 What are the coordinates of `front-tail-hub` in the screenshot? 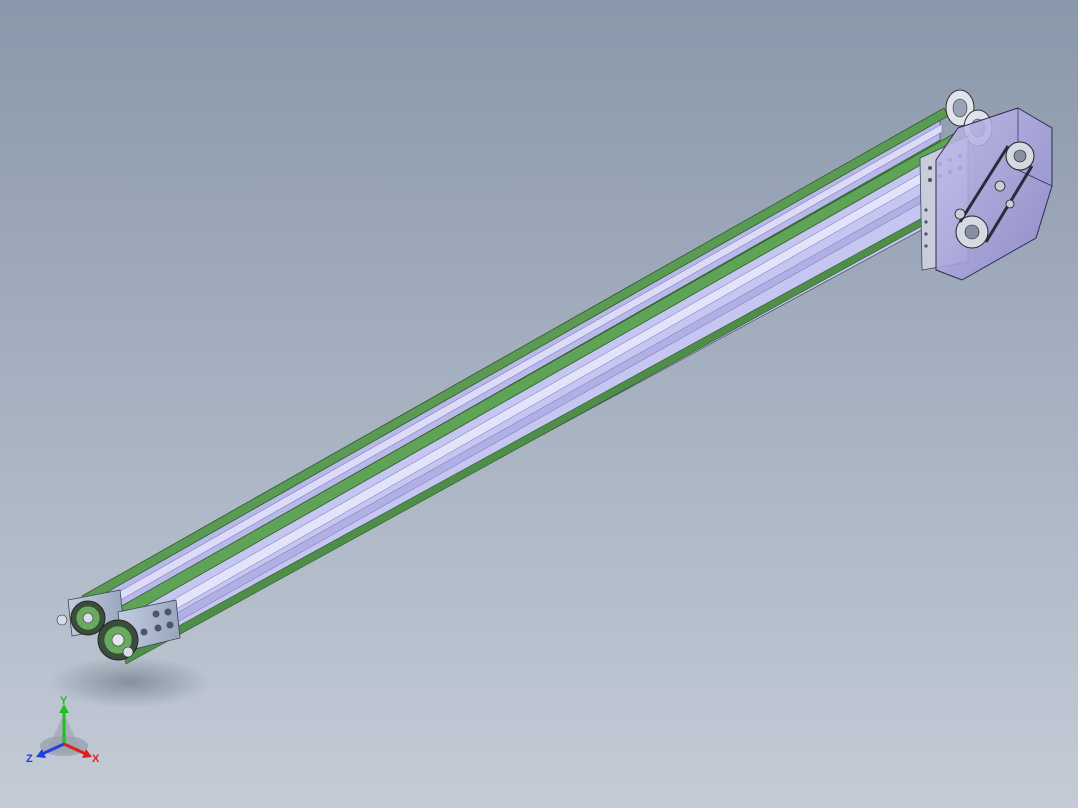 It's located at (118, 640).